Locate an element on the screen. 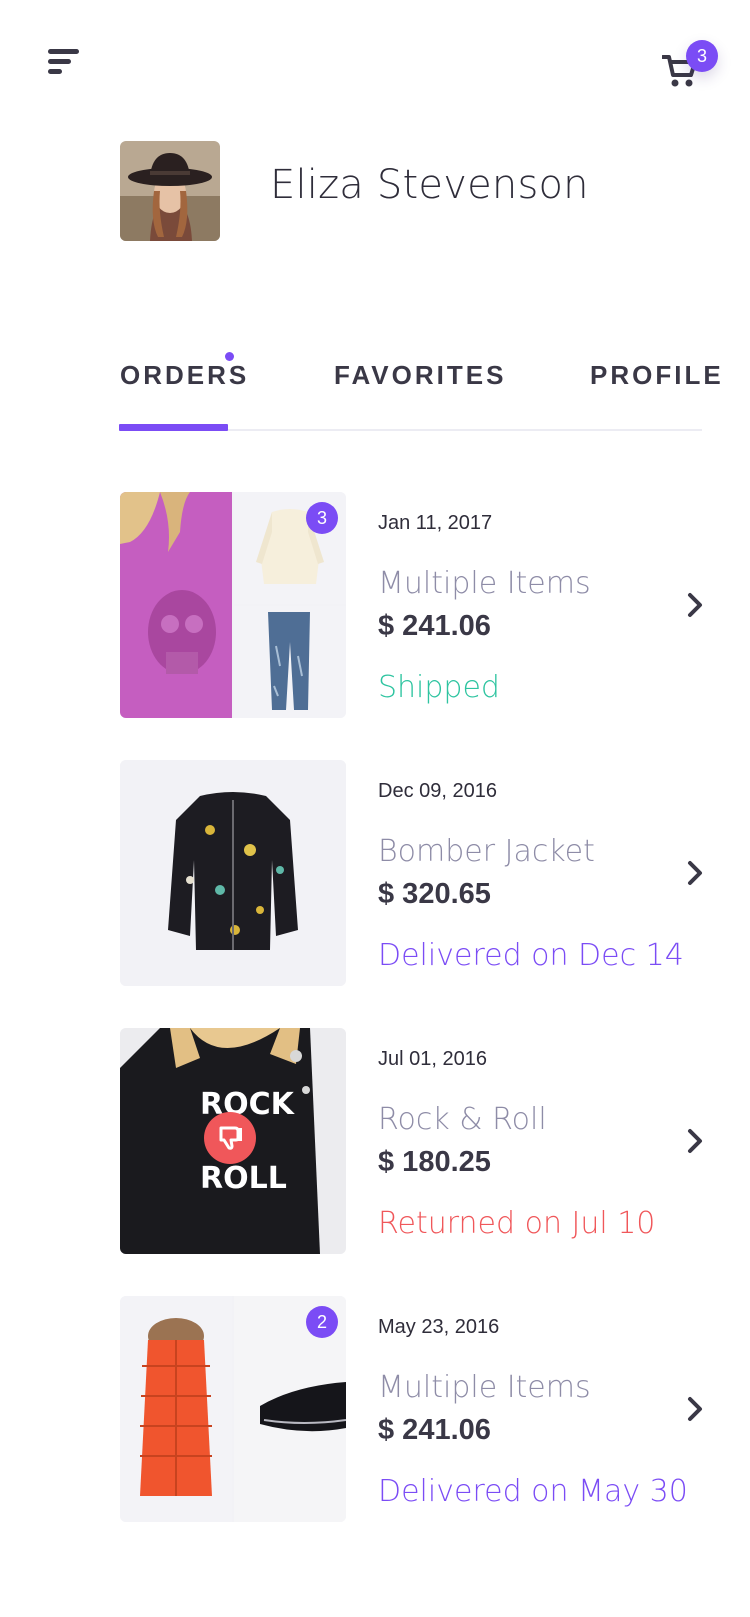  tab-notification-dot is located at coordinates (229, 356).